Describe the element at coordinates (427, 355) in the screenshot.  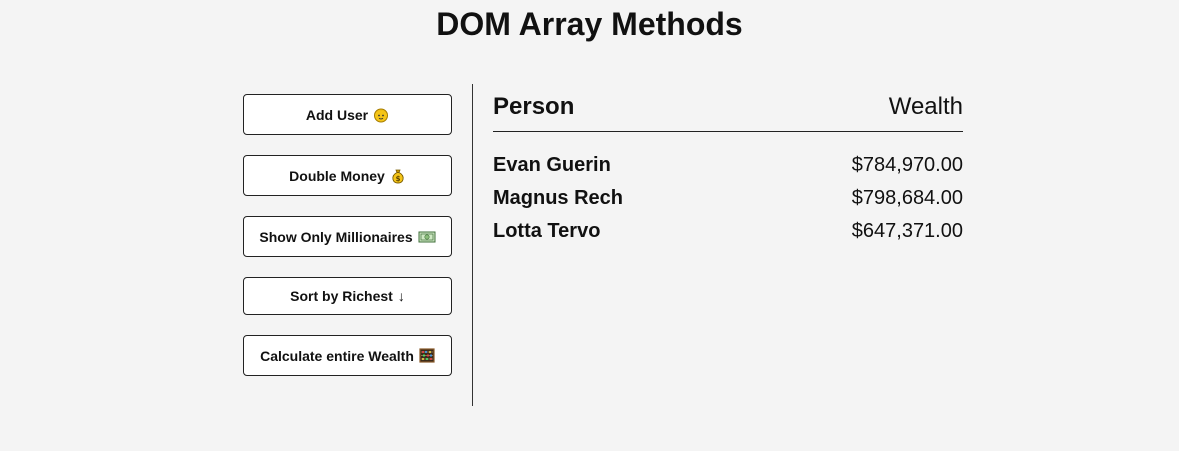
I see `abacus-icon` at that location.